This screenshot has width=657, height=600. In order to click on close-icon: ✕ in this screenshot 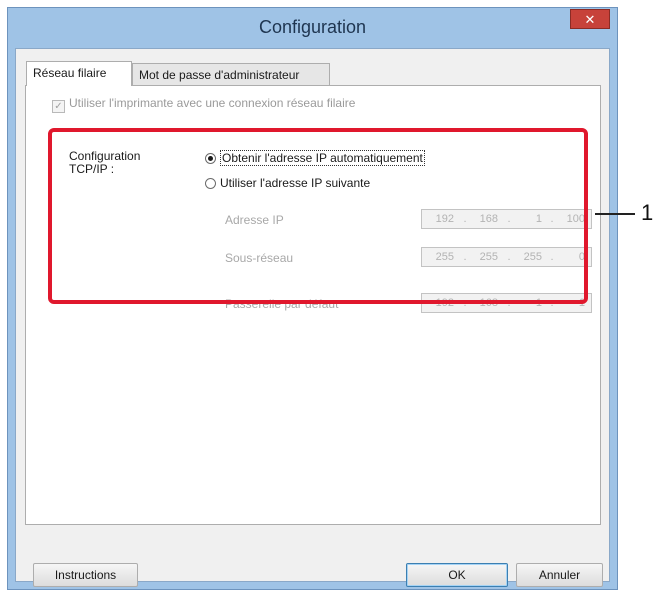, I will do `click(590, 19)`.